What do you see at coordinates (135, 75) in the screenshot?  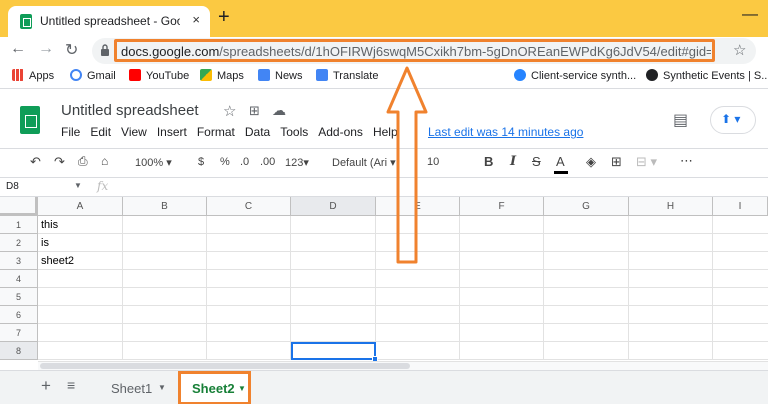 I see `youtube-icon` at bounding box center [135, 75].